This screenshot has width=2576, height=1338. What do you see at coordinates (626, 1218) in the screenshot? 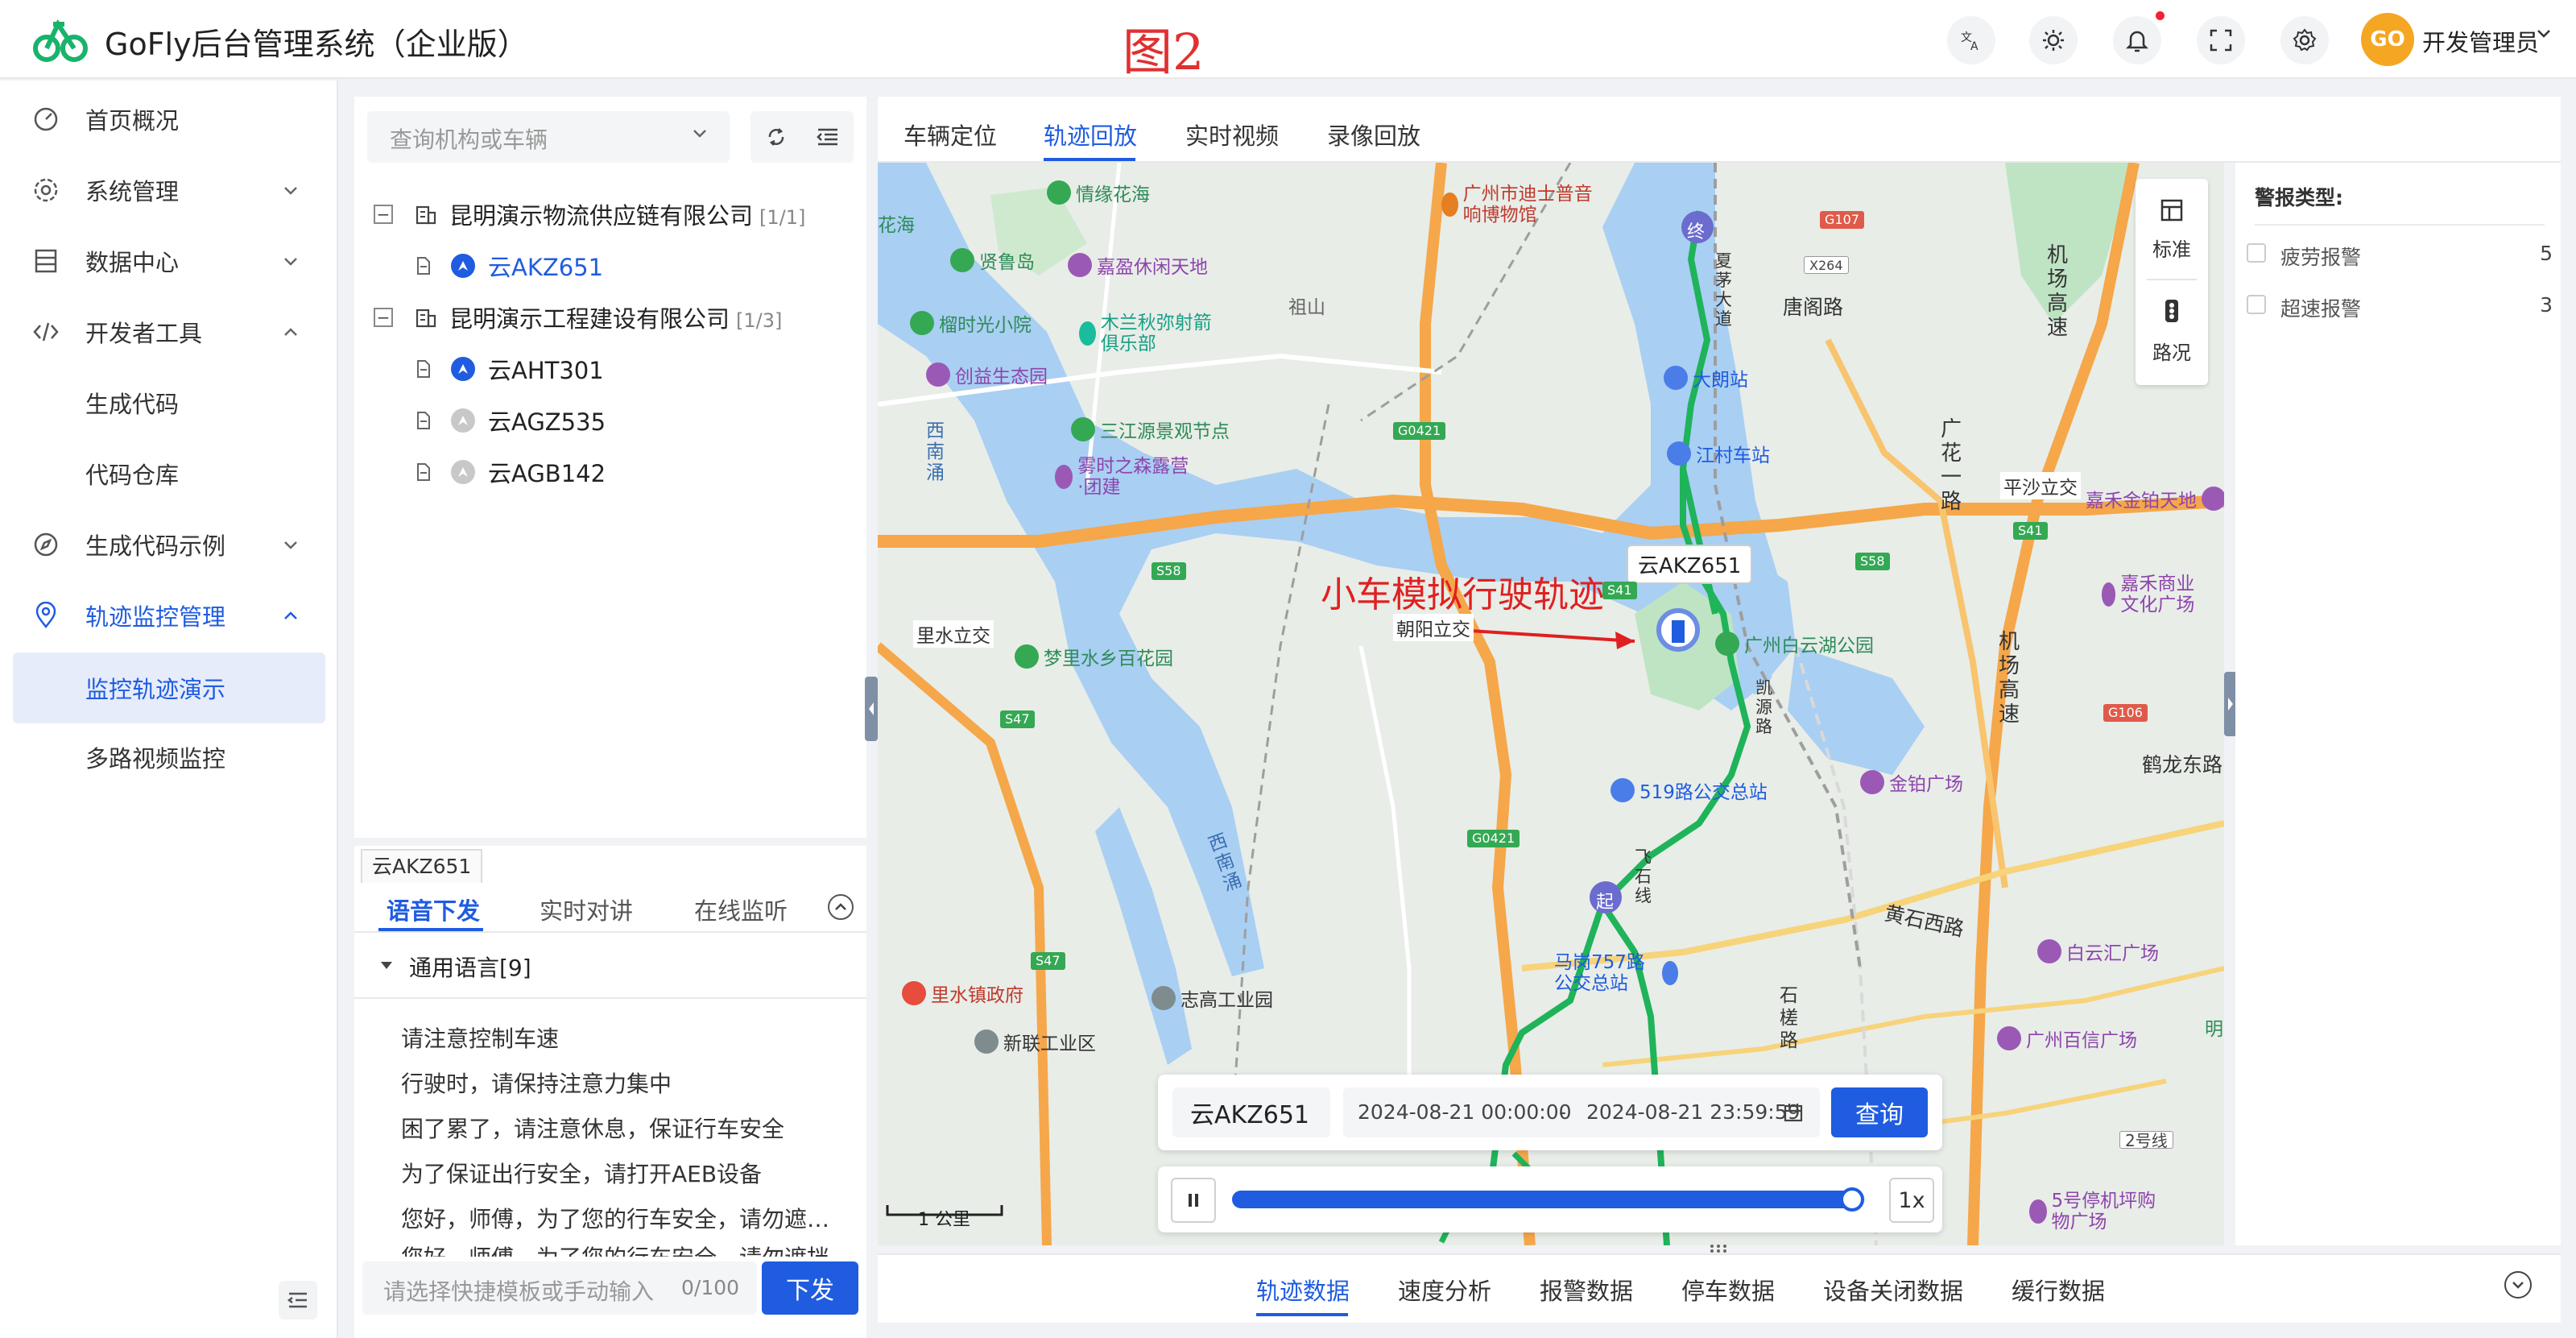
I see `phrase-item: 您好，师傅，为了您的行车安全，请勿遮挡摄像头` at bounding box center [626, 1218].